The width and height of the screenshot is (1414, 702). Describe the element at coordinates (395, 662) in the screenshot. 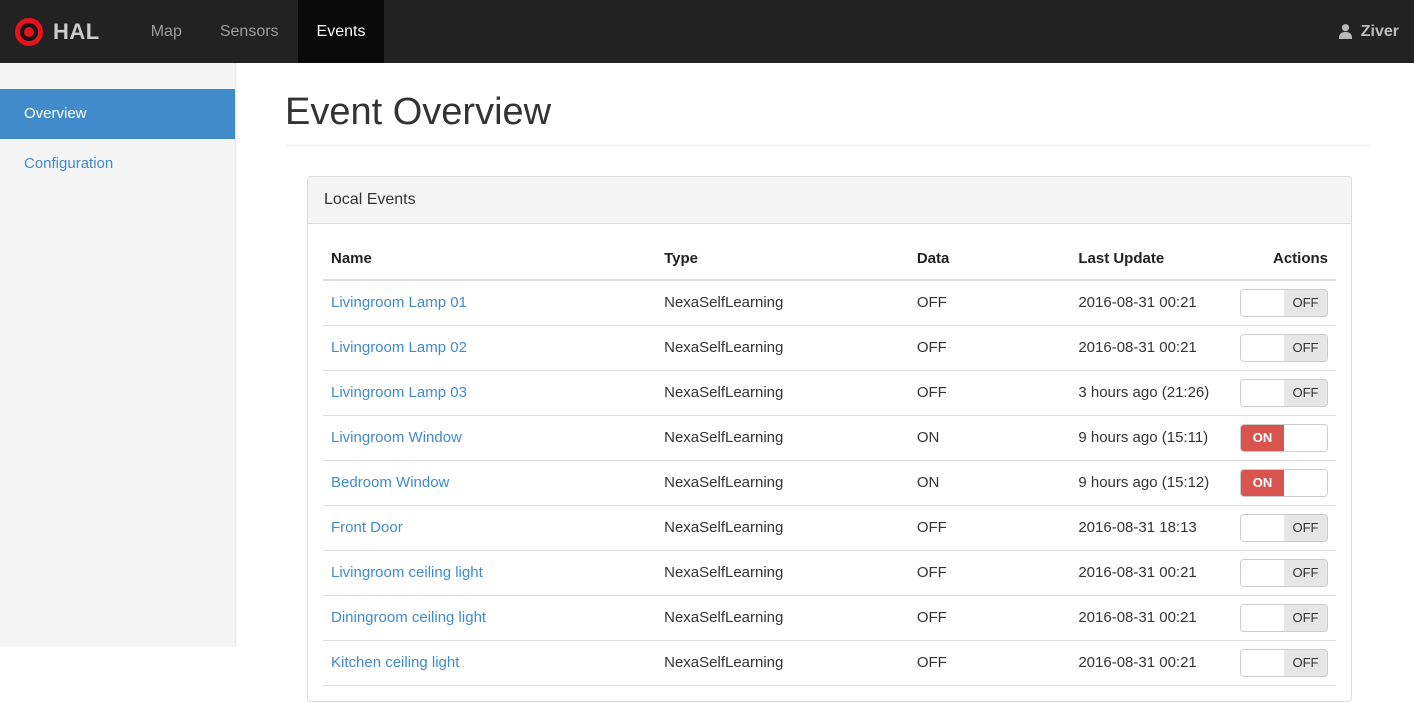

I see `event-name-link: Kitchen ceiling light` at that location.